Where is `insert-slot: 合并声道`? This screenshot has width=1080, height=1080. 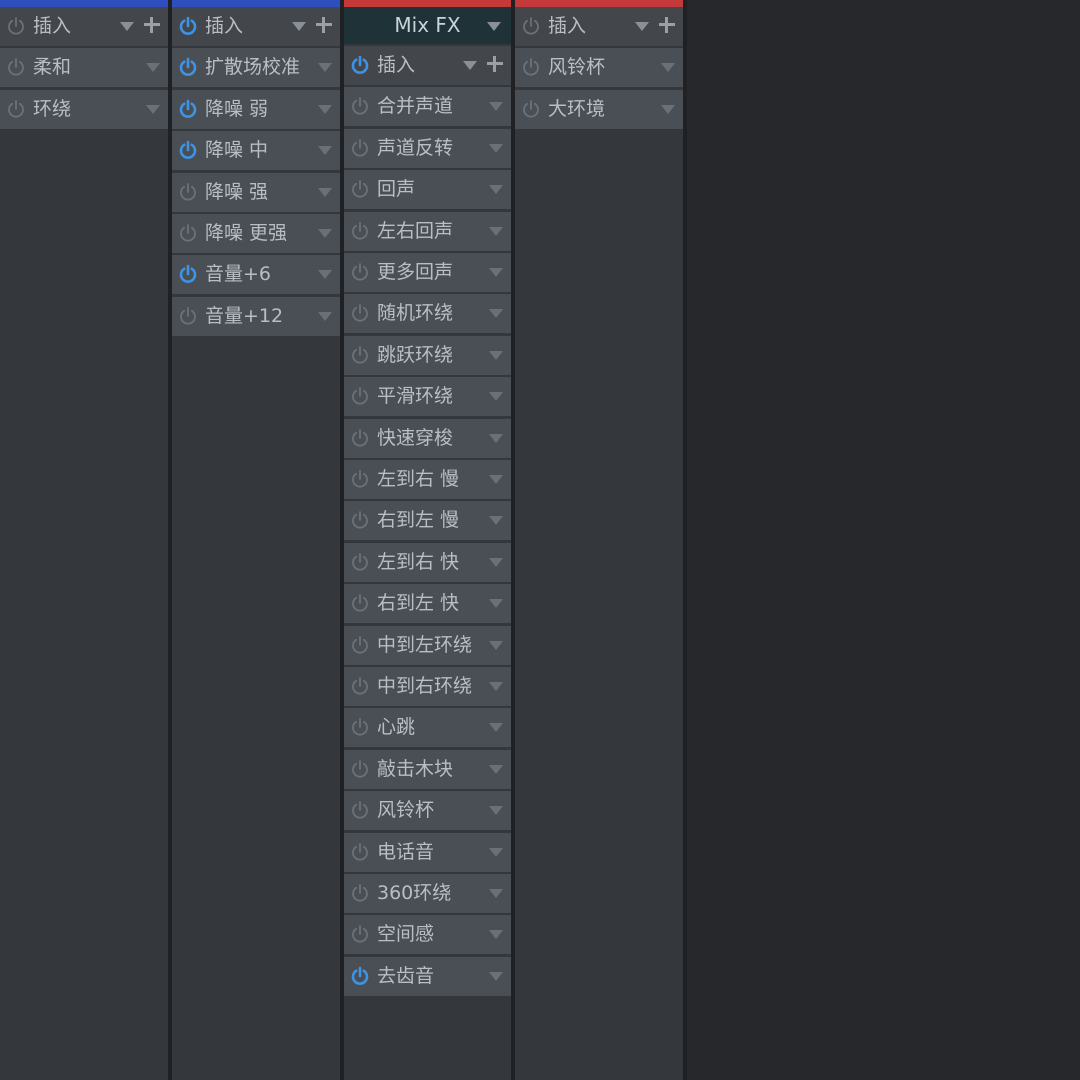
insert-slot: 合并声道 is located at coordinates (427, 106).